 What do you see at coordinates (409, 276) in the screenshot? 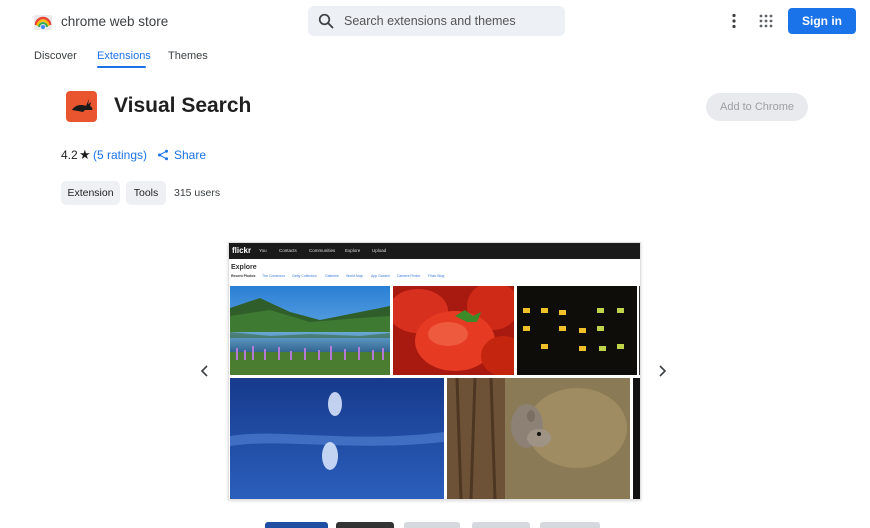
I see `flickr-sub-link: Camera Finder` at bounding box center [409, 276].